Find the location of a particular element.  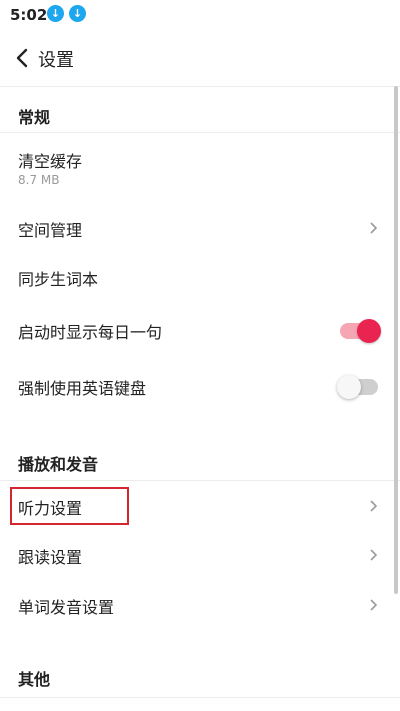

chevron-left-icon is located at coordinates (23, 58).